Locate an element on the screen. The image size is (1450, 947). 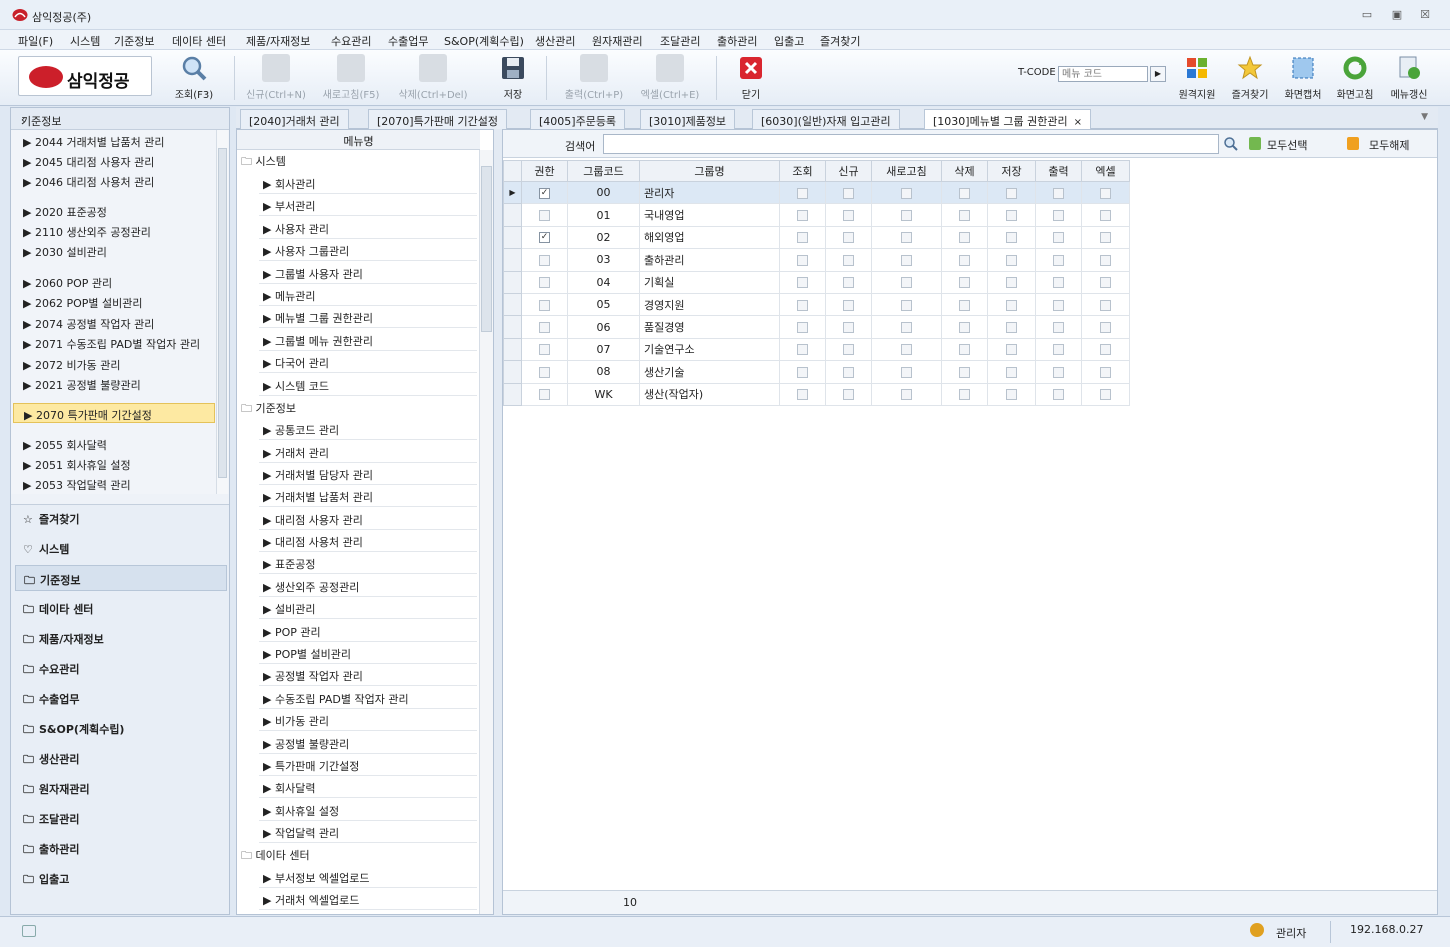
tree-group-data-center: 🗀 데이타 센터 is located at coordinates (275, 856).